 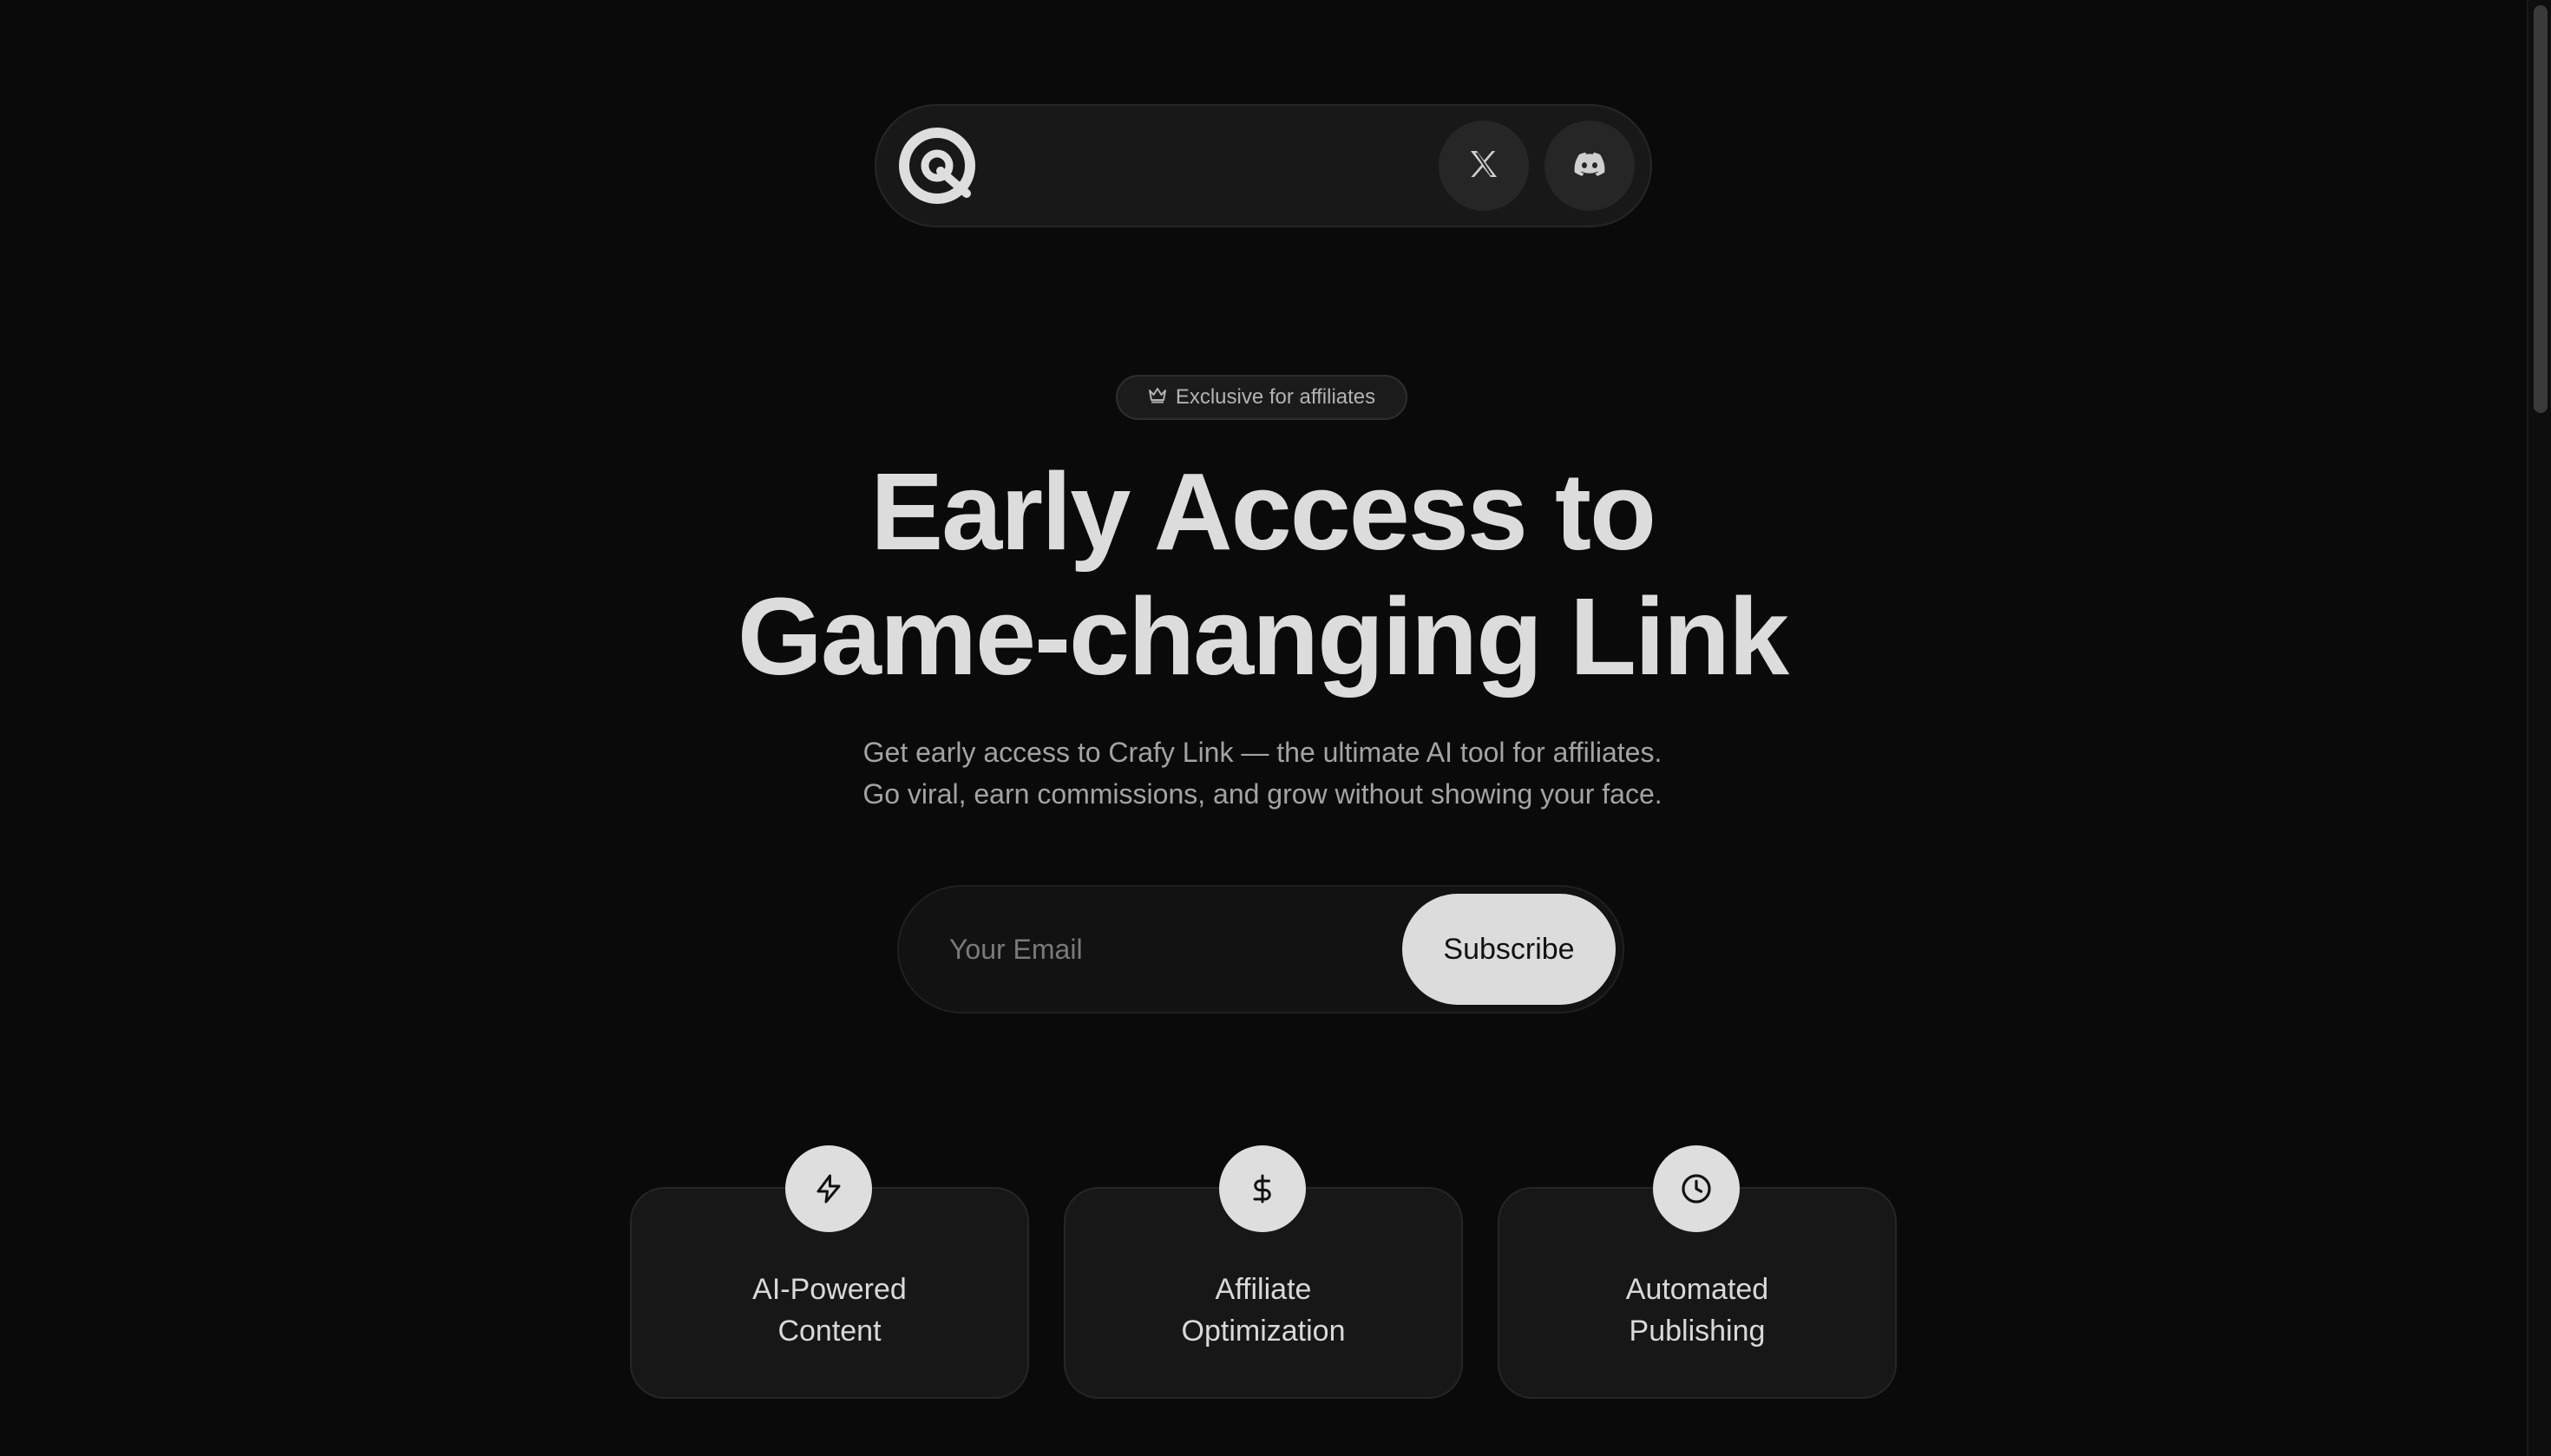 What do you see at coordinates (1263, 1310) in the screenshot?
I see `feature-label: Affiliate Optimization` at bounding box center [1263, 1310].